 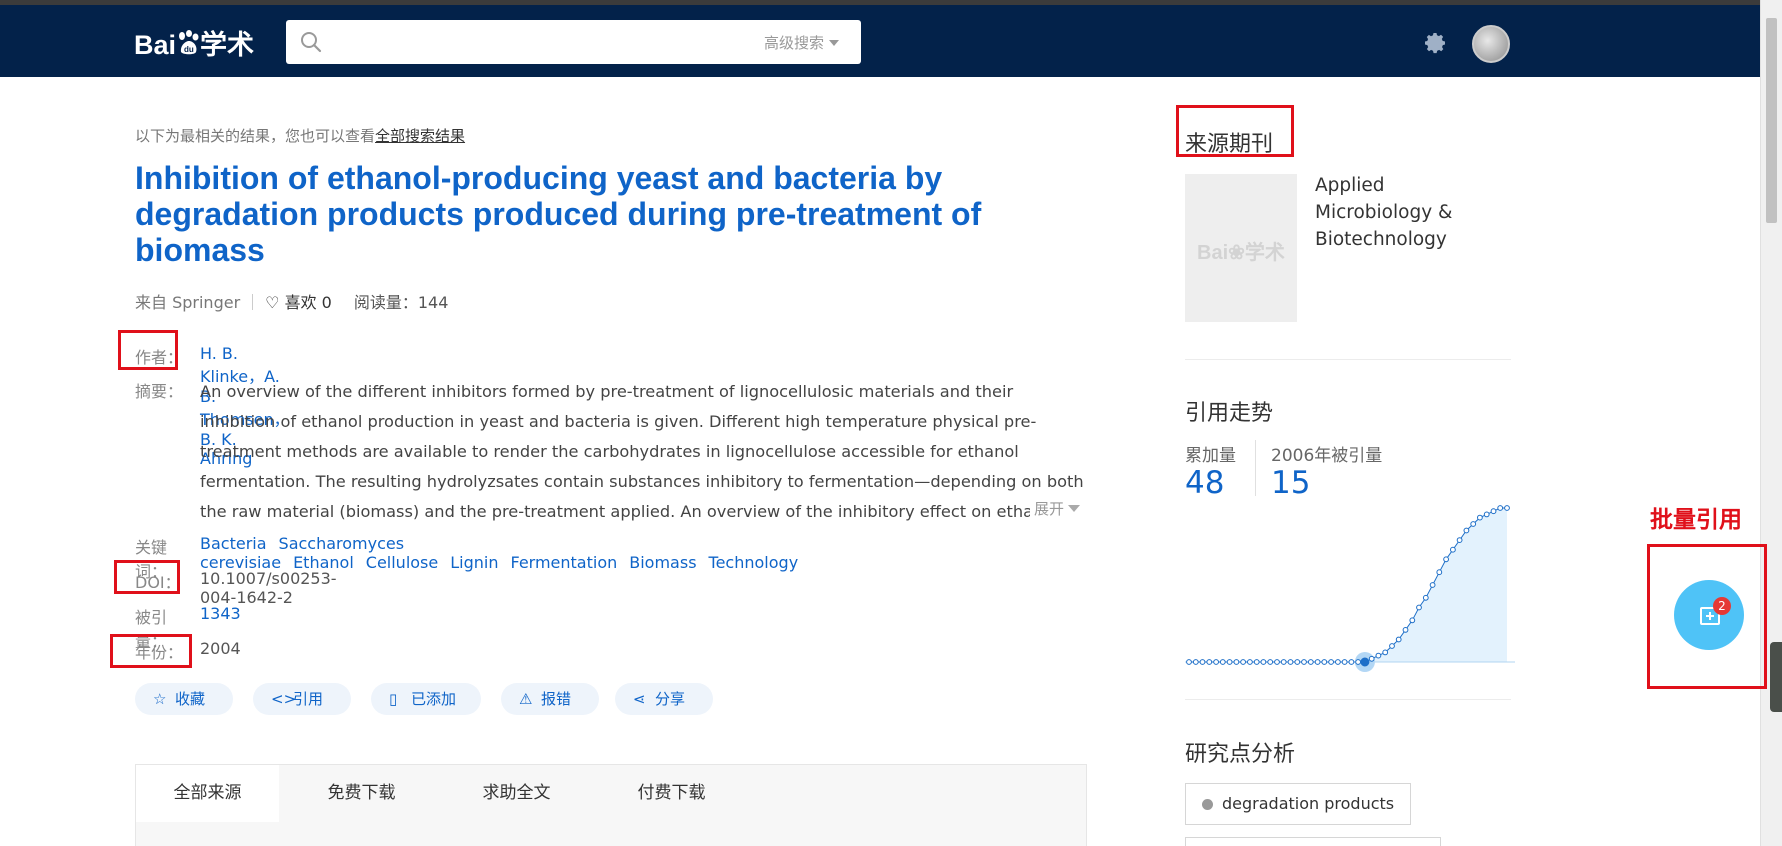 I want to click on like-button: ♡ 喜欢 0, so click(x=298, y=302).